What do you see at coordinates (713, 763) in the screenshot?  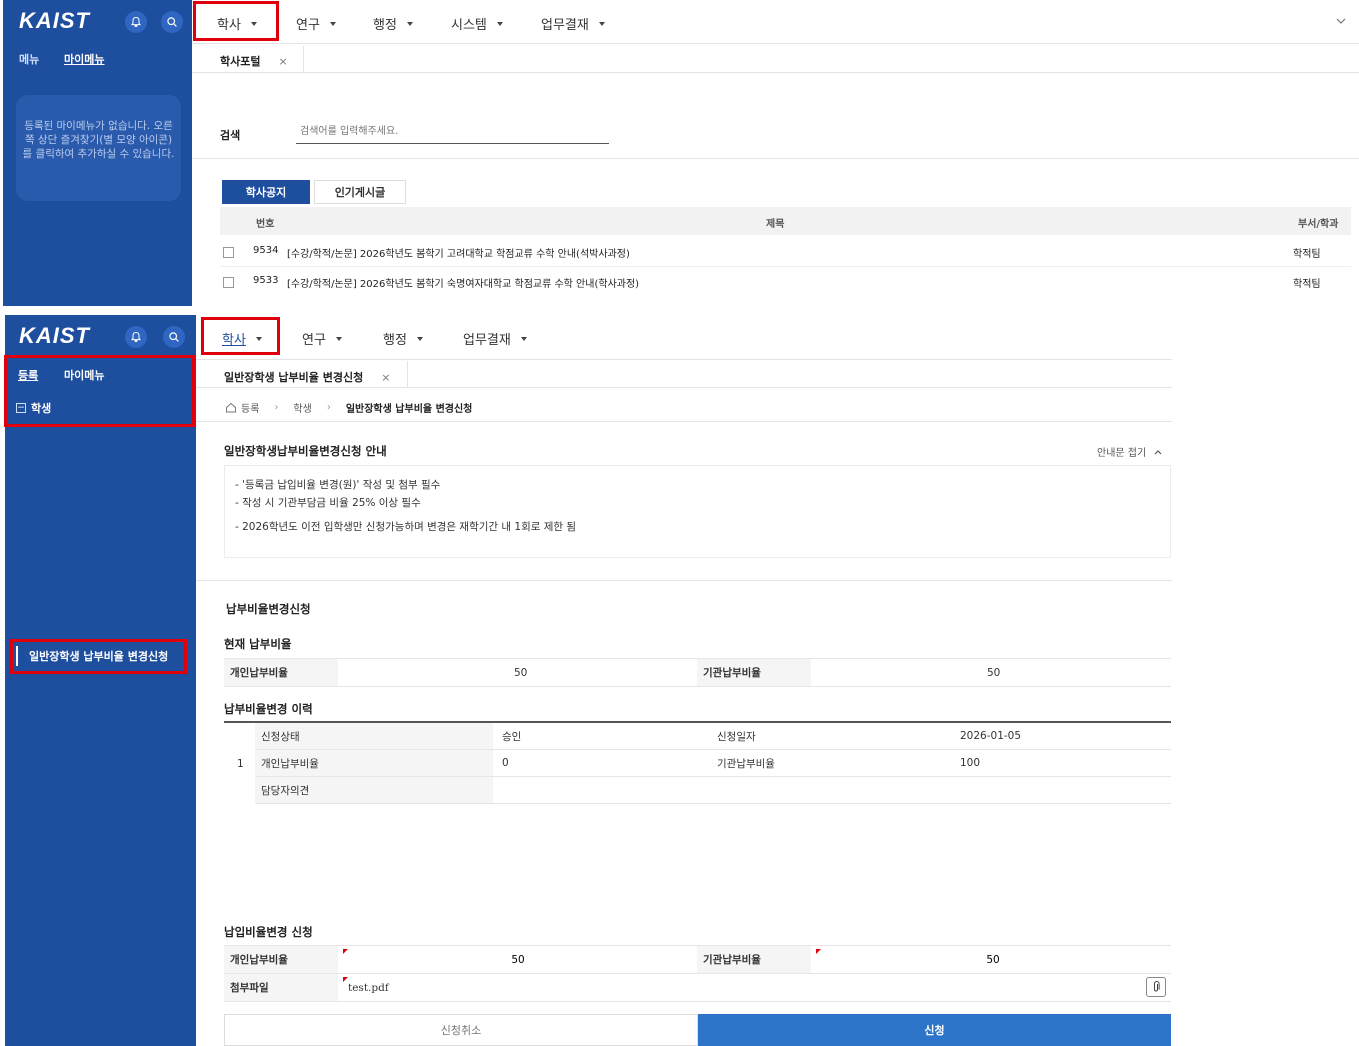 I see `history-row: 개인납부비율 0 기관납부비율 100` at bounding box center [713, 763].